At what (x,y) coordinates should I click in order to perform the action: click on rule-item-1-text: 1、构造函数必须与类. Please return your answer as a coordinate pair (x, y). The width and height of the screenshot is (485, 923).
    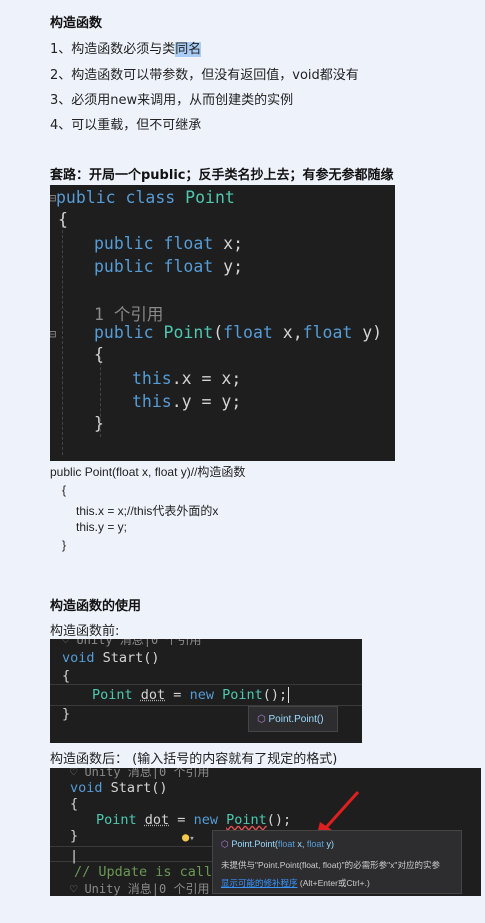
    Looking at the image, I should click on (113, 49).